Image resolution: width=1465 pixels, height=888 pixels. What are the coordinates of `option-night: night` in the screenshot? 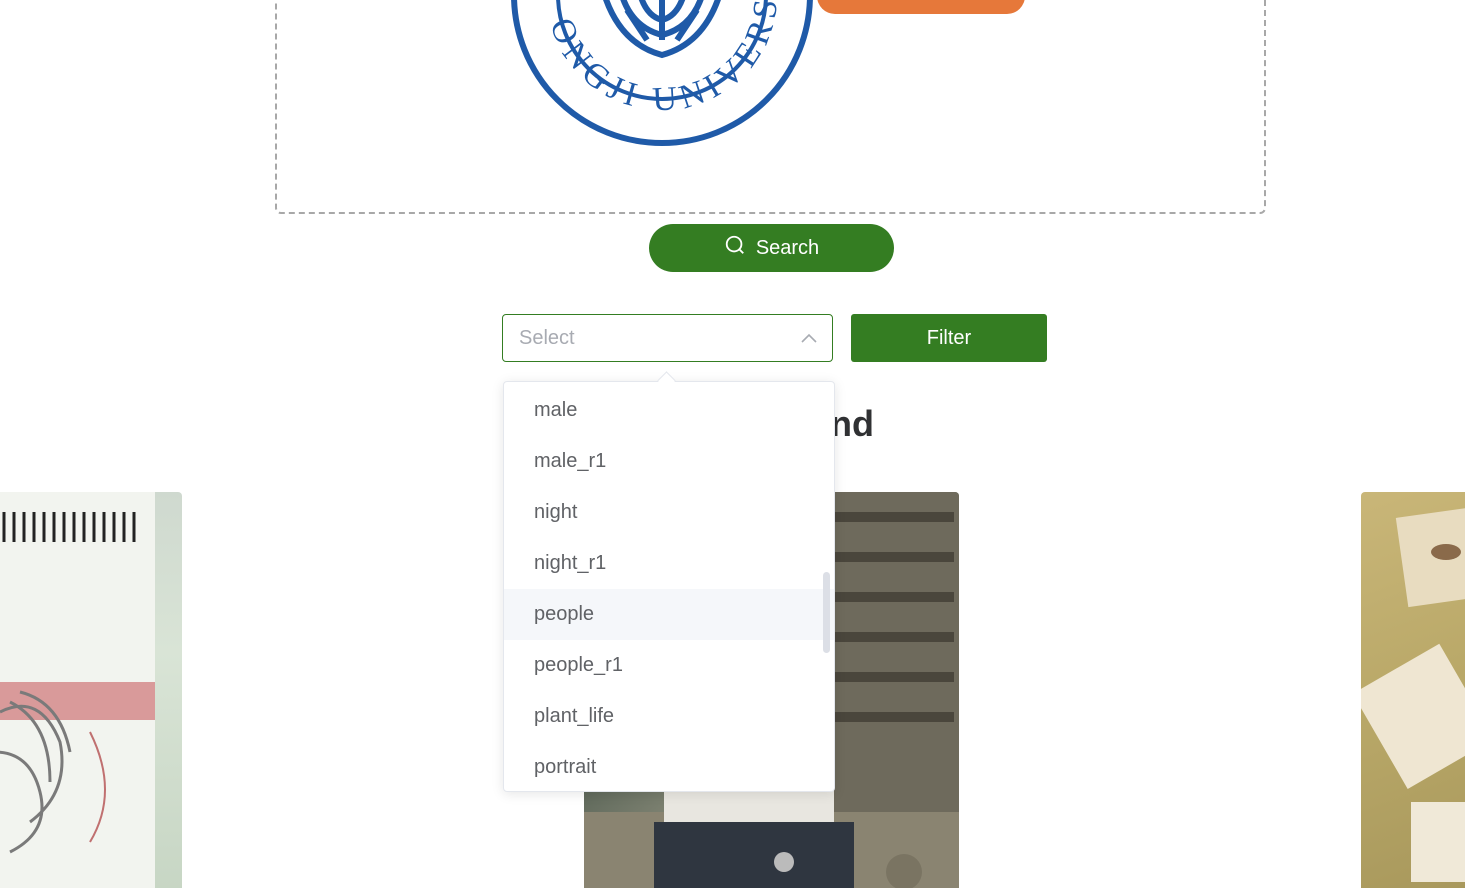 It's located at (669, 512).